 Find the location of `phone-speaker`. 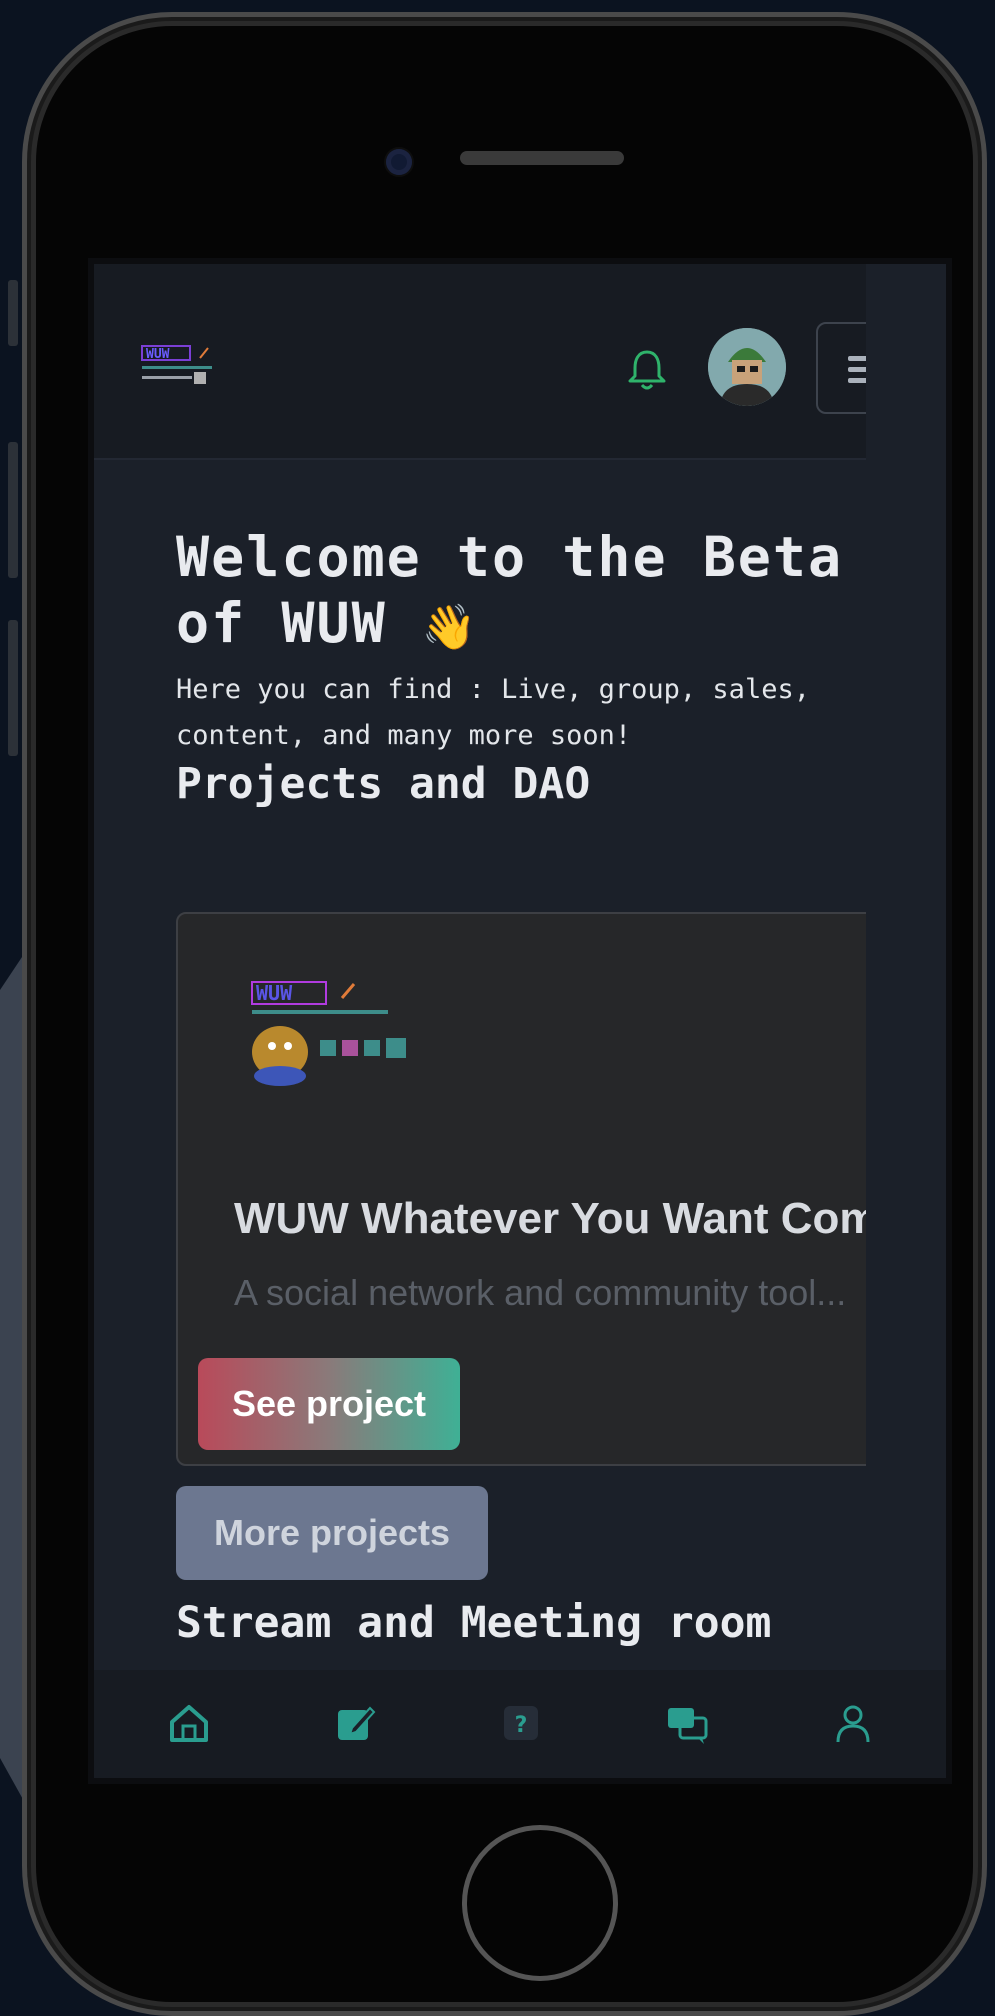

phone-speaker is located at coordinates (542, 158).